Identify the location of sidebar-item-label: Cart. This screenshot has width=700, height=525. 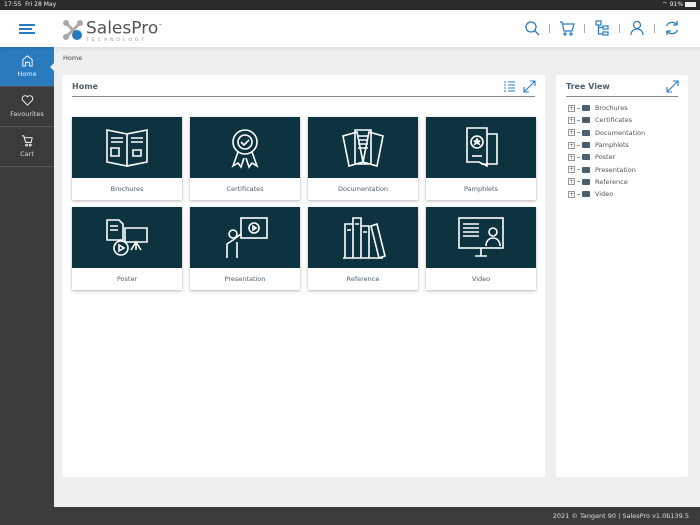
(27, 154).